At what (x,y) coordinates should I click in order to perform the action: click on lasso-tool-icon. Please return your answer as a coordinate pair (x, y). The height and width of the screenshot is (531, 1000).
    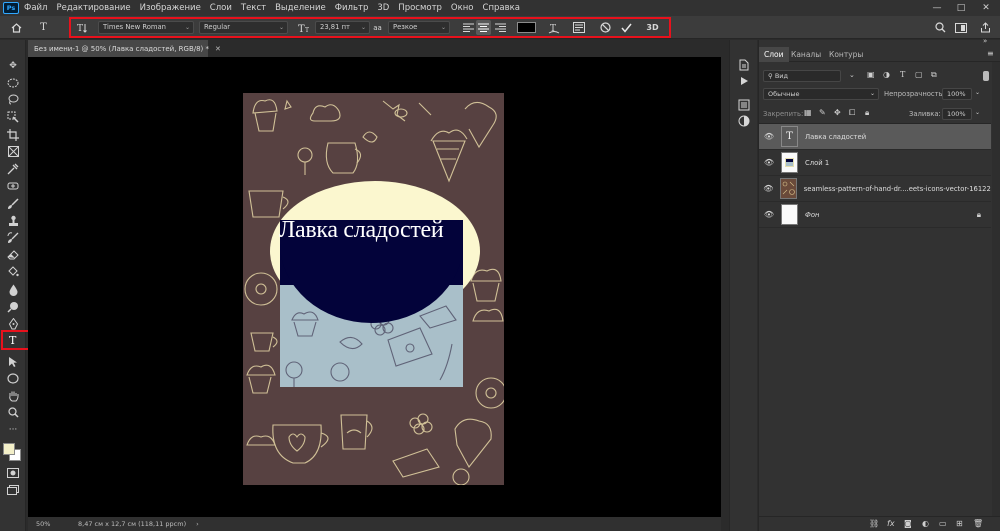
    Looking at the image, I should click on (13, 99).